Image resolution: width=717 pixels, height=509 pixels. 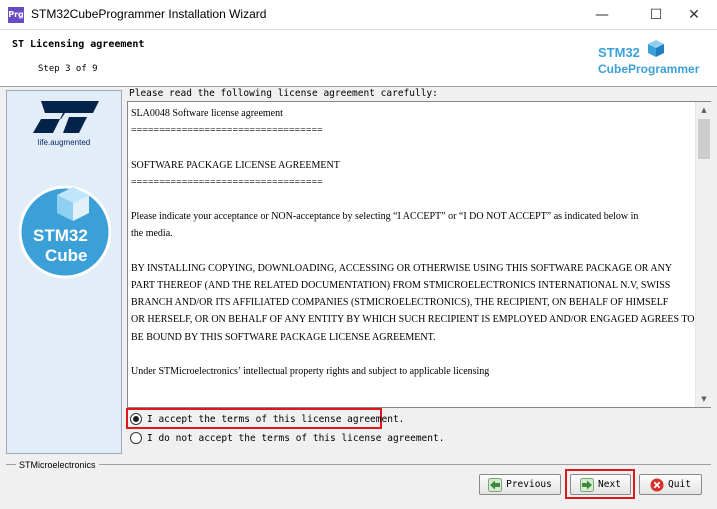 I want to click on st-logo, so click(x=66, y=117).